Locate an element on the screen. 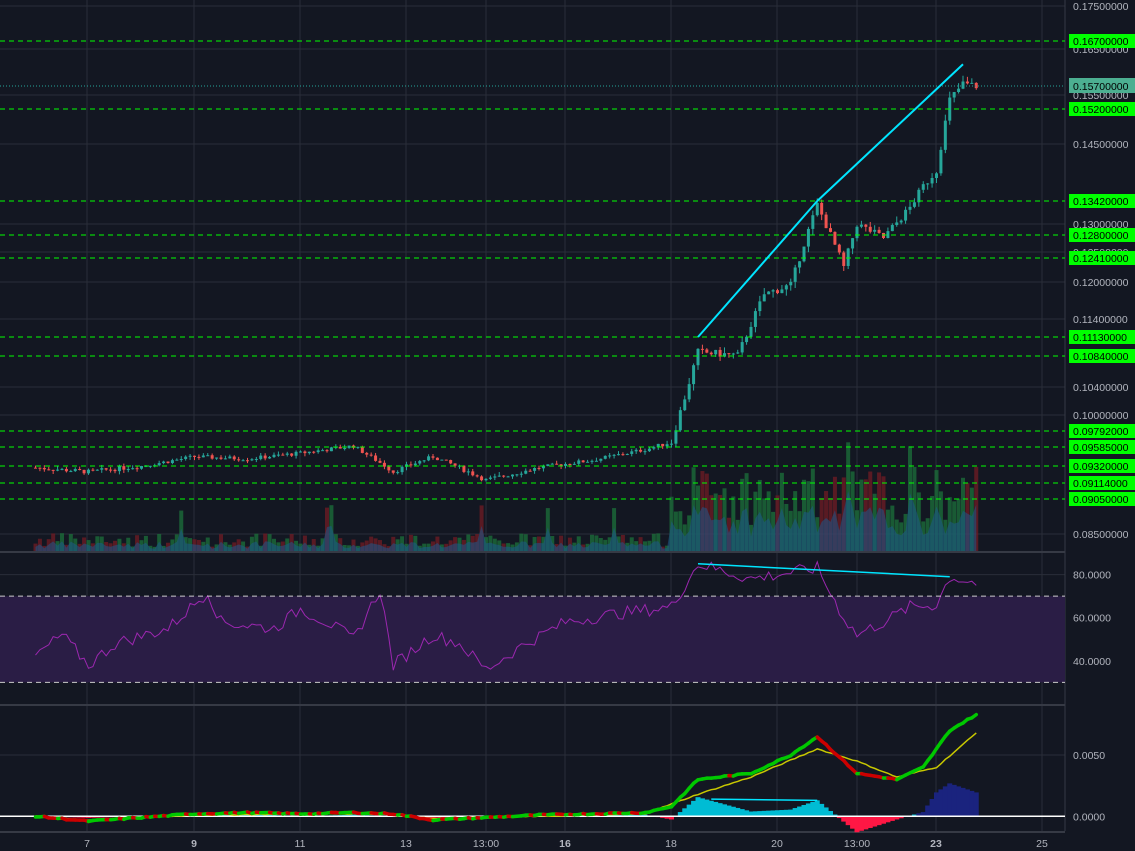  price-tick-label: 0.17500000 is located at coordinates (1101, 7).